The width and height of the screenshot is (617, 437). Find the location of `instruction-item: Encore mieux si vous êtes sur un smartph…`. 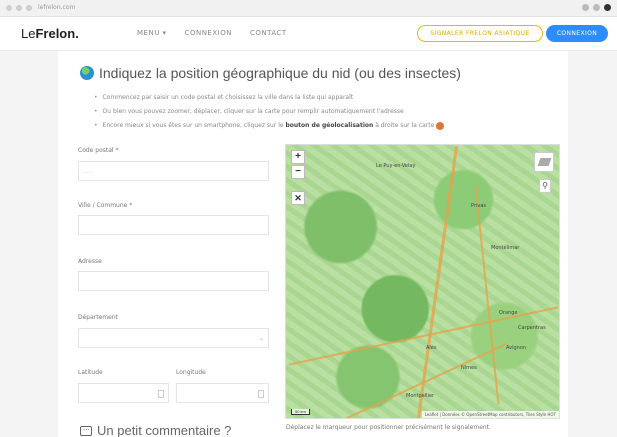

instruction-item: Encore mieux si vous êtes sur un smartph… is located at coordinates (269, 126).